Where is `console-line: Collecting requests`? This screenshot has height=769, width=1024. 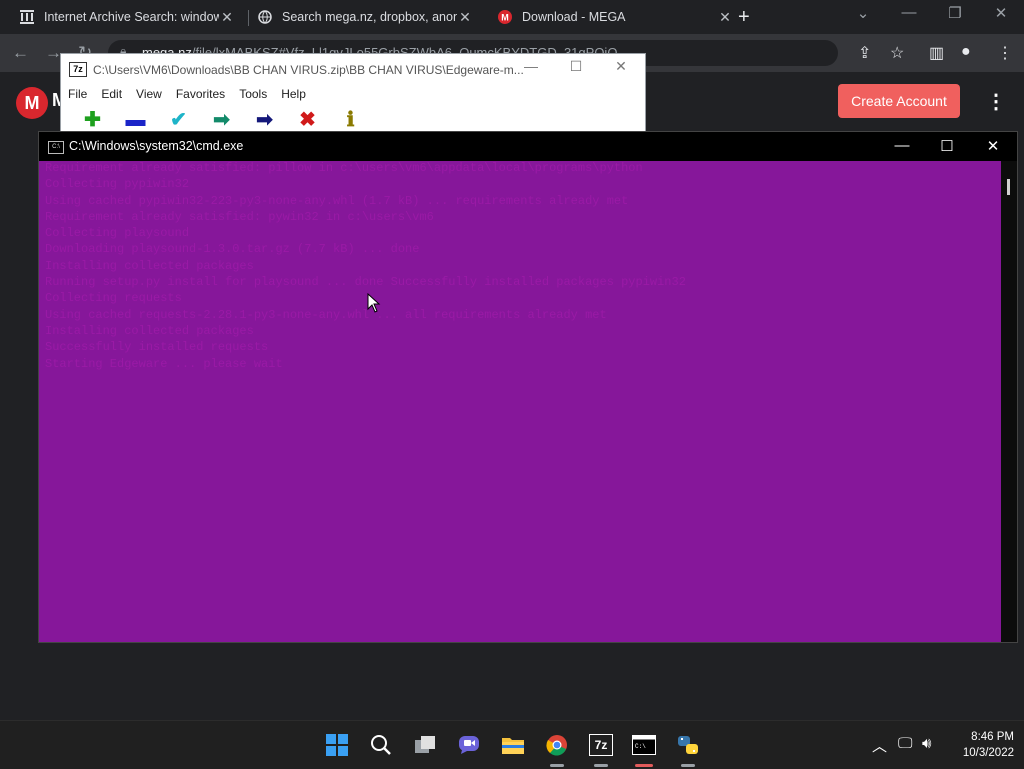
console-line: Collecting requests is located at coordinates (113, 298).